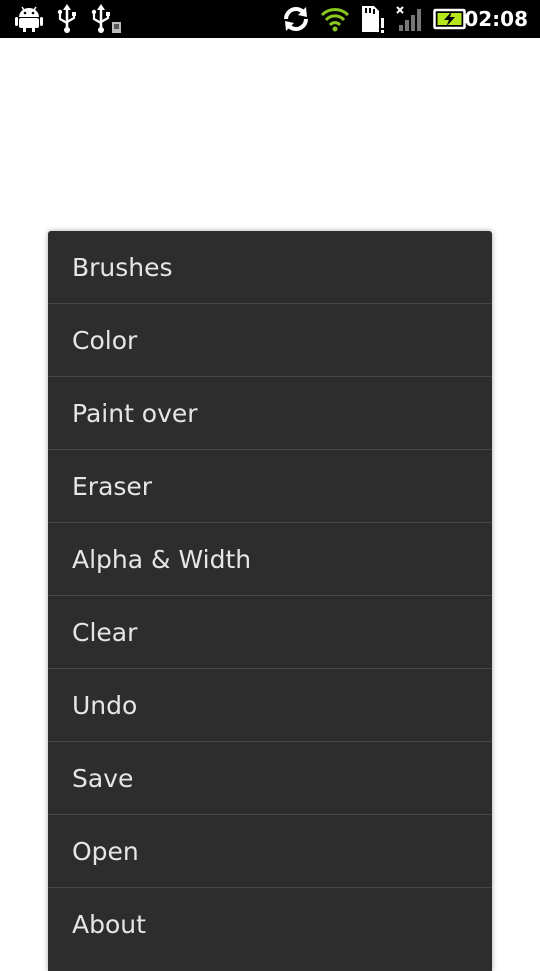 The height and width of the screenshot is (971, 540). What do you see at coordinates (105, 705) in the screenshot?
I see `menu-item-label: Undo` at bounding box center [105, 705].